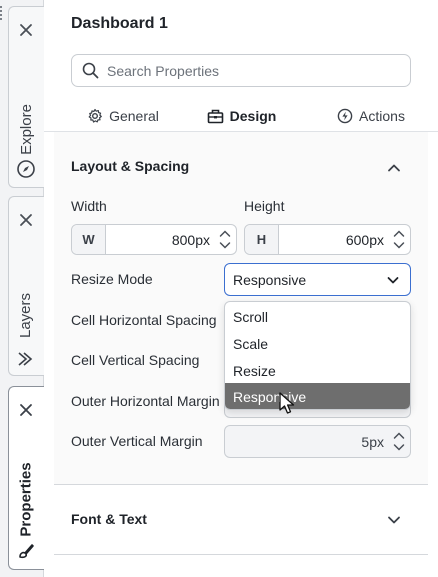 The image size is (438, 577). I want to click on resize-mode-value: Responsive, so click(270, 279).